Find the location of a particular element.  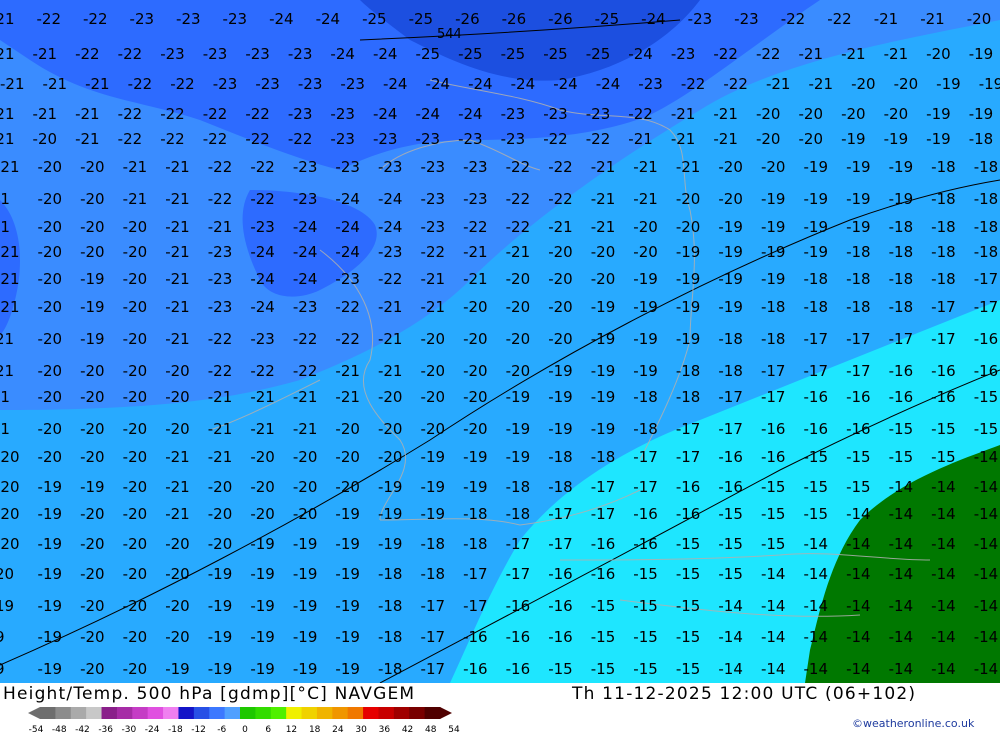

temperature-label: 9 is located at coordinates (2, 669).